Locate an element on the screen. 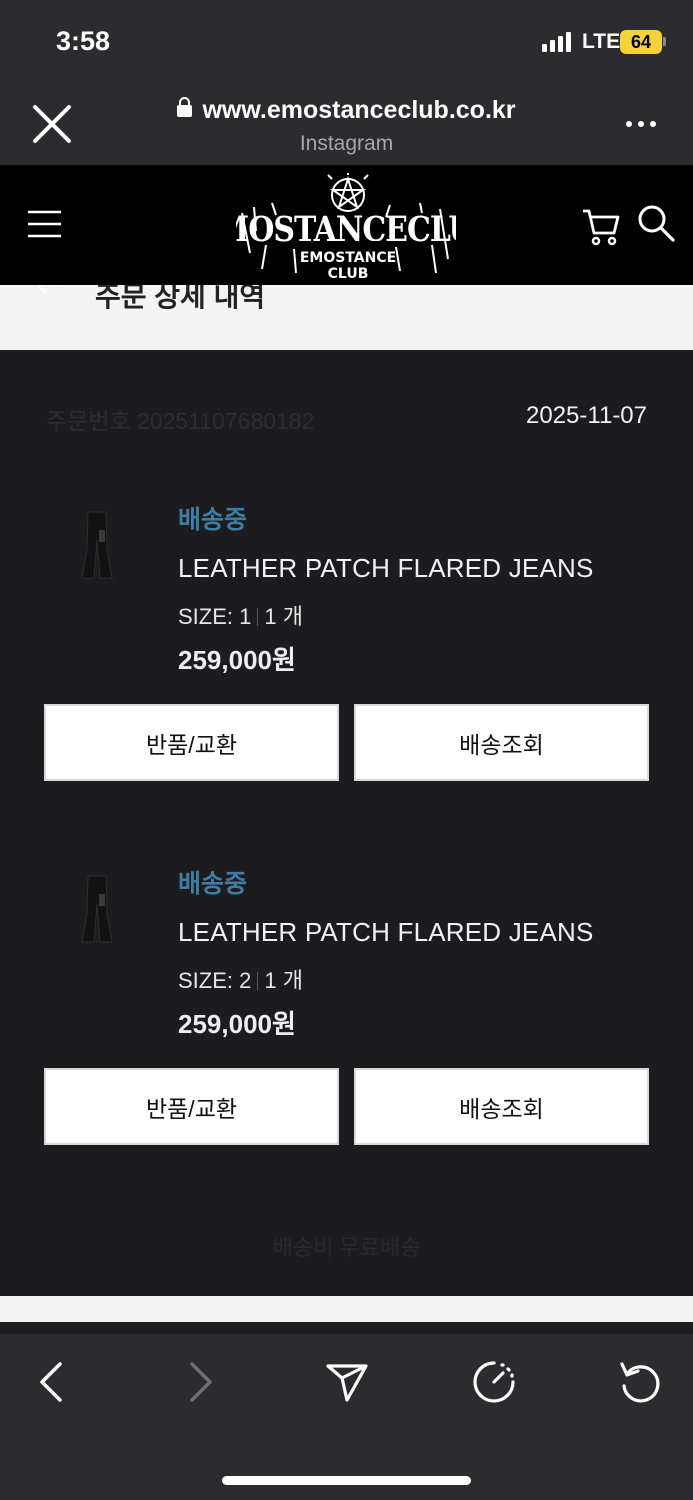 Image resolution: width=693 pixels, height=1500 pixels. more-icon is located at coordinates (641, 124).